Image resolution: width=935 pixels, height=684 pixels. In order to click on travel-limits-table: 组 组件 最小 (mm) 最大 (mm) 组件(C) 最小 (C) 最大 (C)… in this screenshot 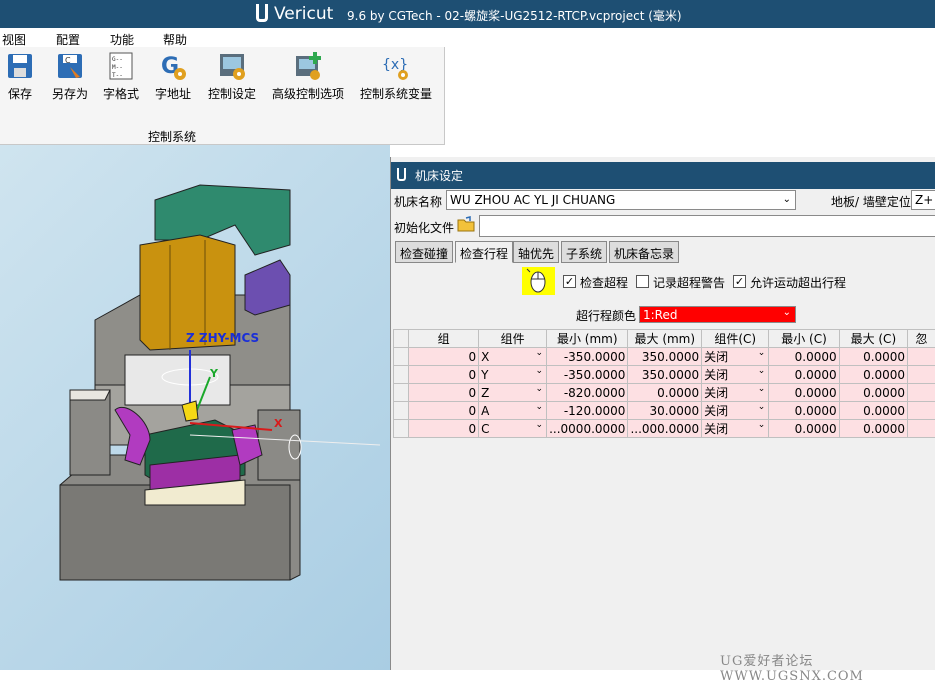, I will do `click(664, 383)`.